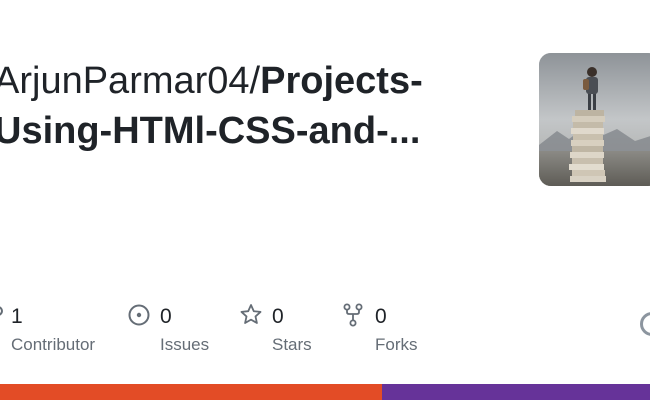 The height and width of the screenshot is (400, 650). I want to click on star-icon, so click(252, 315).